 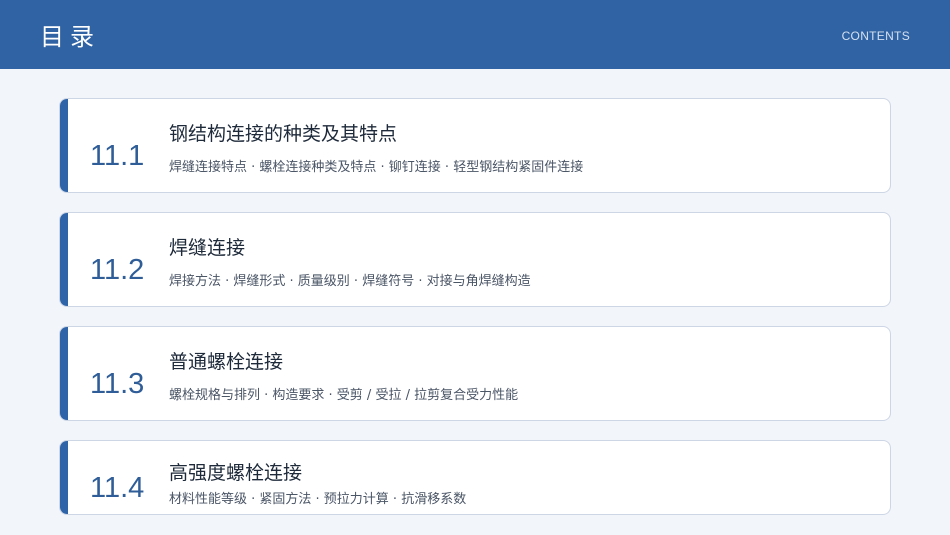 What do you see at coordinates (350, 281) in the screenshot?
I see `section-description: 焊接方法 · 焊缝形式 · 质量级别 · 焊缝符号 · 对接与角焊缝构造` at bounding box center [350, 281].